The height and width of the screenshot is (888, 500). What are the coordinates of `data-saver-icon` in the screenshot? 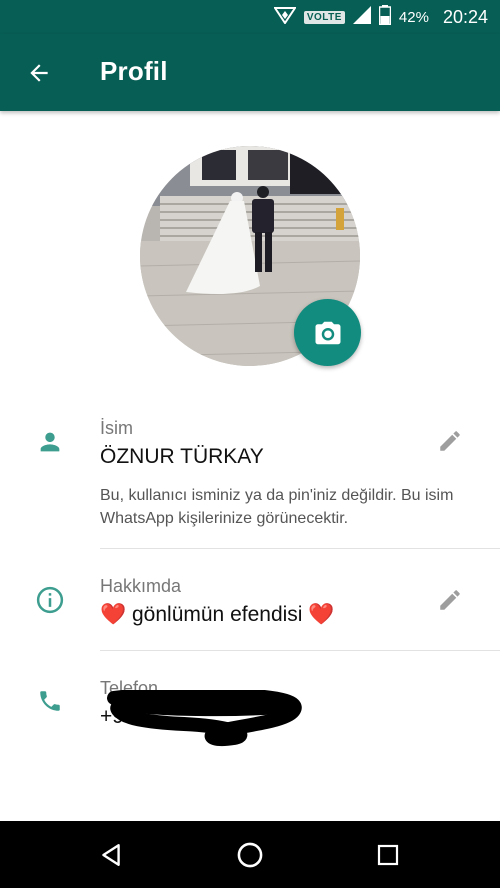 It's located at (284, 17).